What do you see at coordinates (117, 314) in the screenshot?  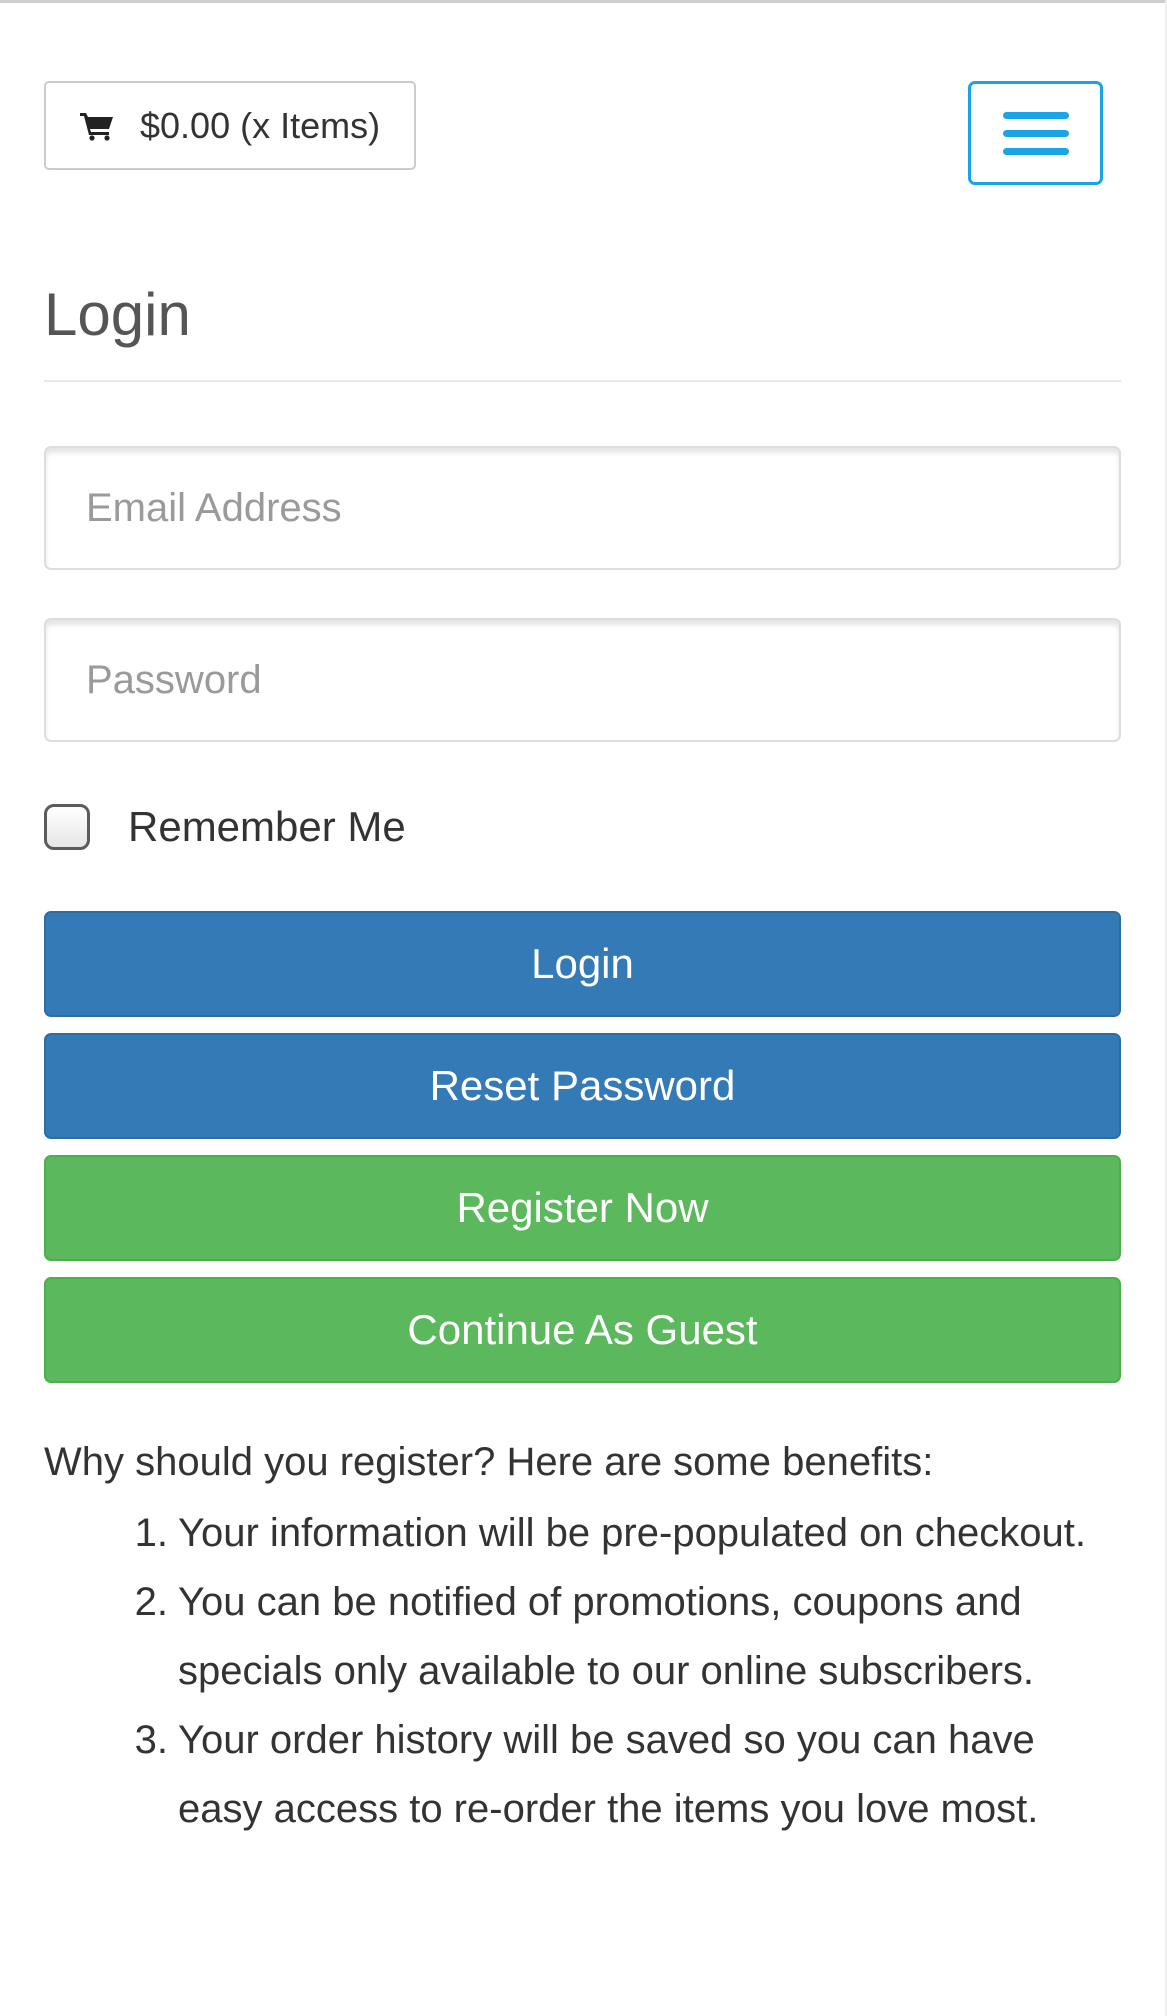 I see `page-title: Login` at bounding box center [117, 314].